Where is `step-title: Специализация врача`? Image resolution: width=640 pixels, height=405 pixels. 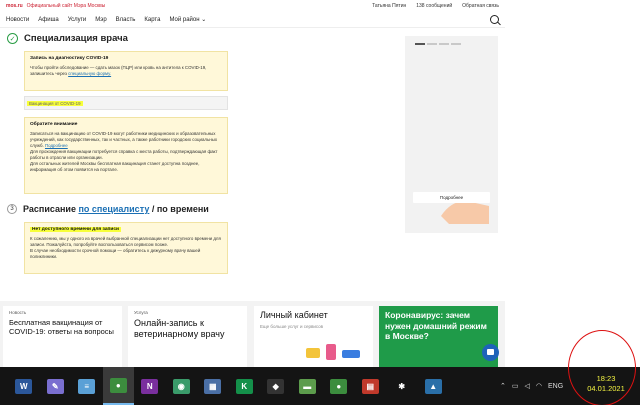 step-title: Специализация врача is located at coordinates (76, 38).